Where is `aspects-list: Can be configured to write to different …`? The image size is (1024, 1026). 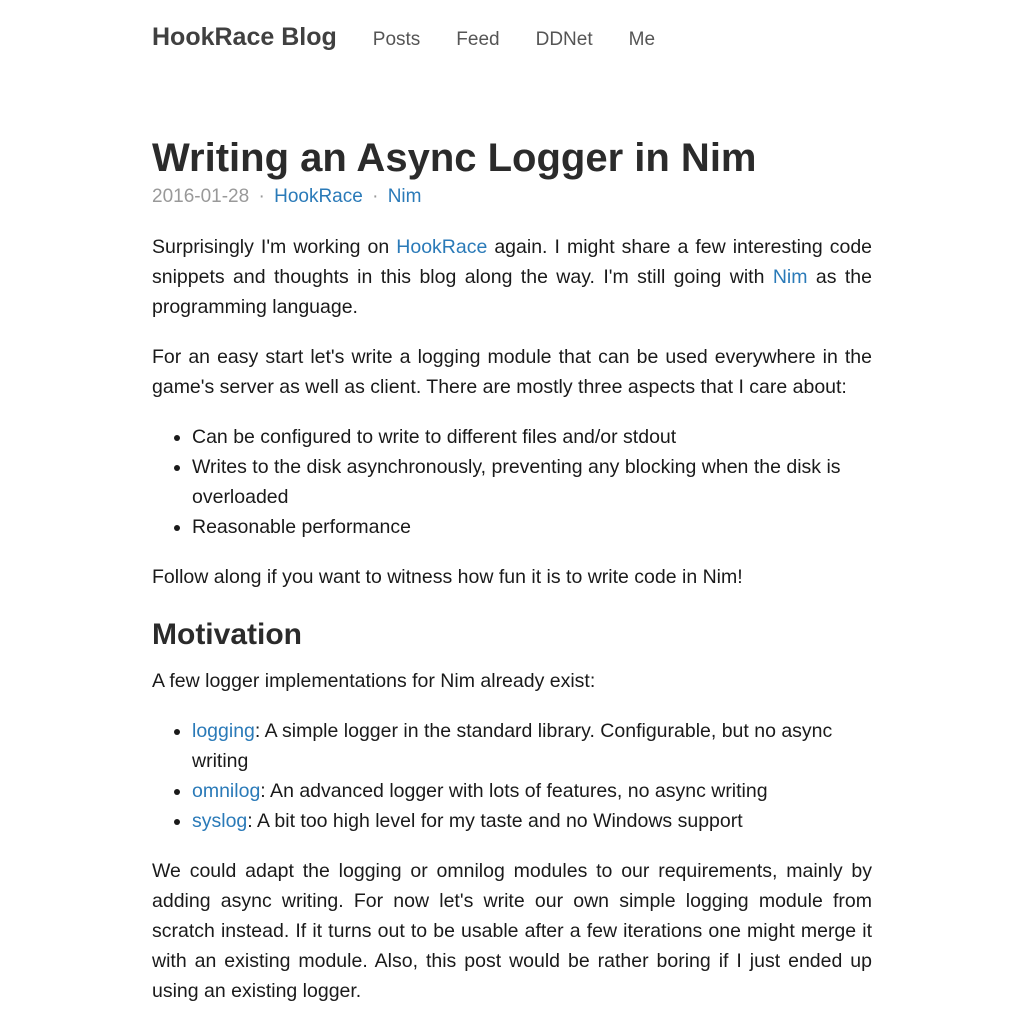
aspects-list: Can be configured to write to different … is located at coordinates (512, 482).